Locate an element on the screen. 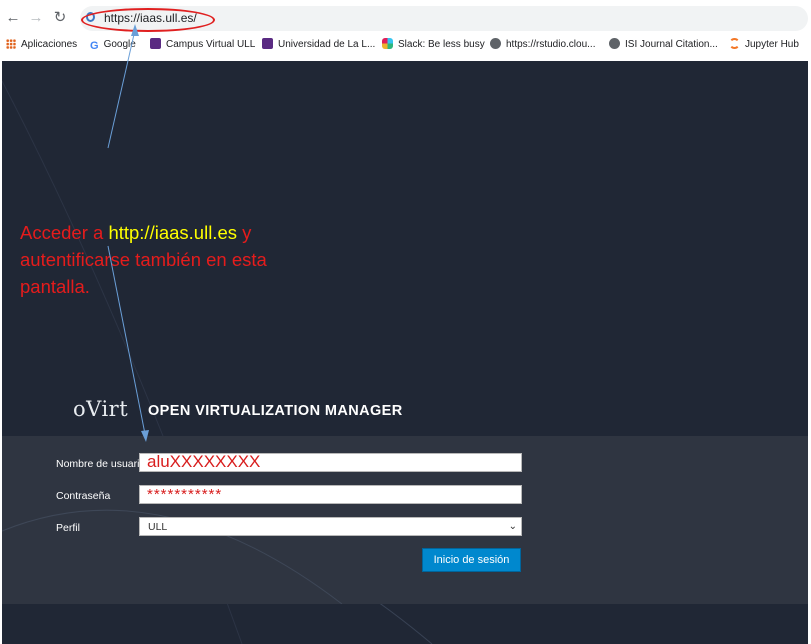 The height and width of the screenshot is (644, 811). bookmark-aplicaciones: Aplicaciones is located at coordinates (41, 45).